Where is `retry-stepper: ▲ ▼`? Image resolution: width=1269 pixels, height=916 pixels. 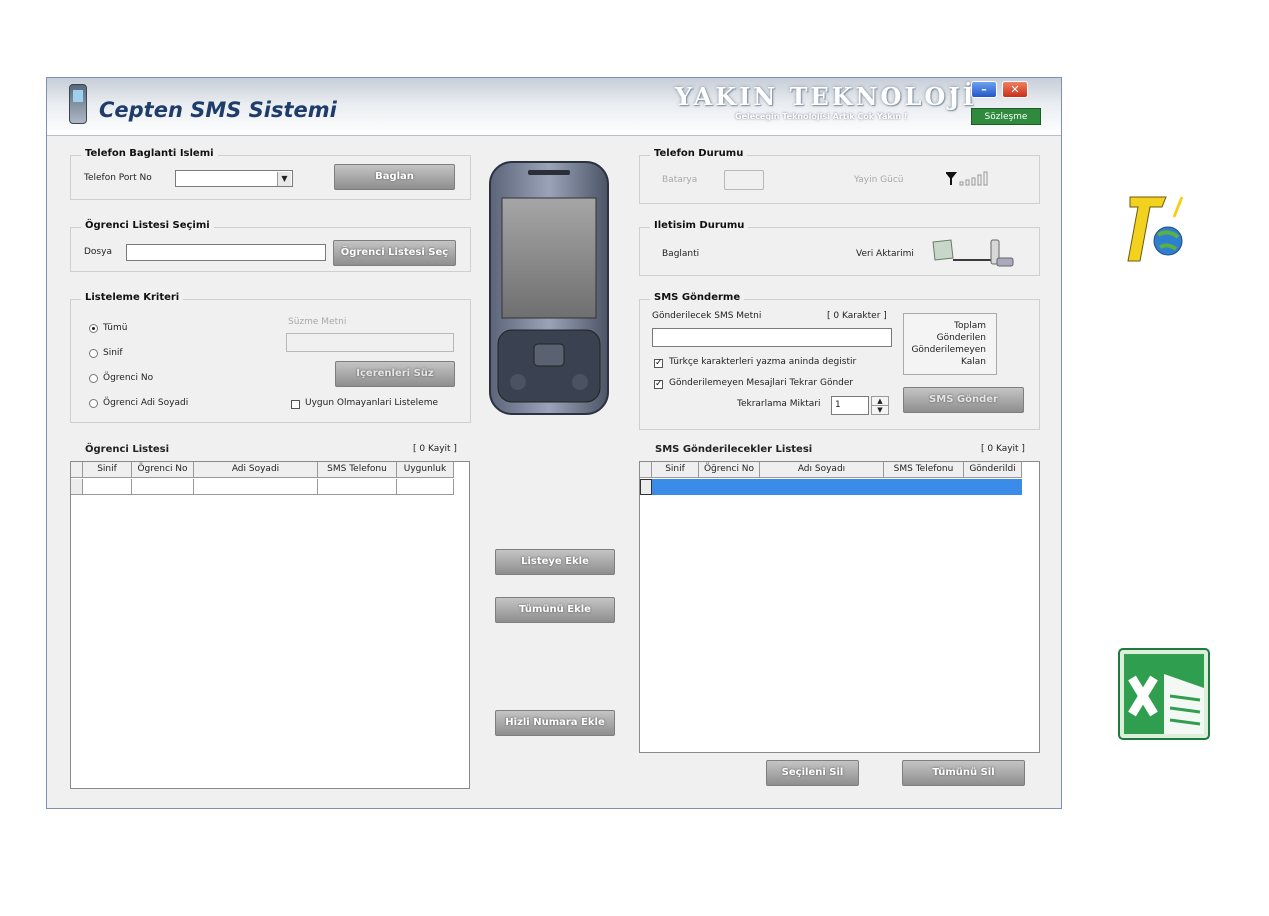
retry-stepper: ▲ ▼ is located at coordinates (880, 405).